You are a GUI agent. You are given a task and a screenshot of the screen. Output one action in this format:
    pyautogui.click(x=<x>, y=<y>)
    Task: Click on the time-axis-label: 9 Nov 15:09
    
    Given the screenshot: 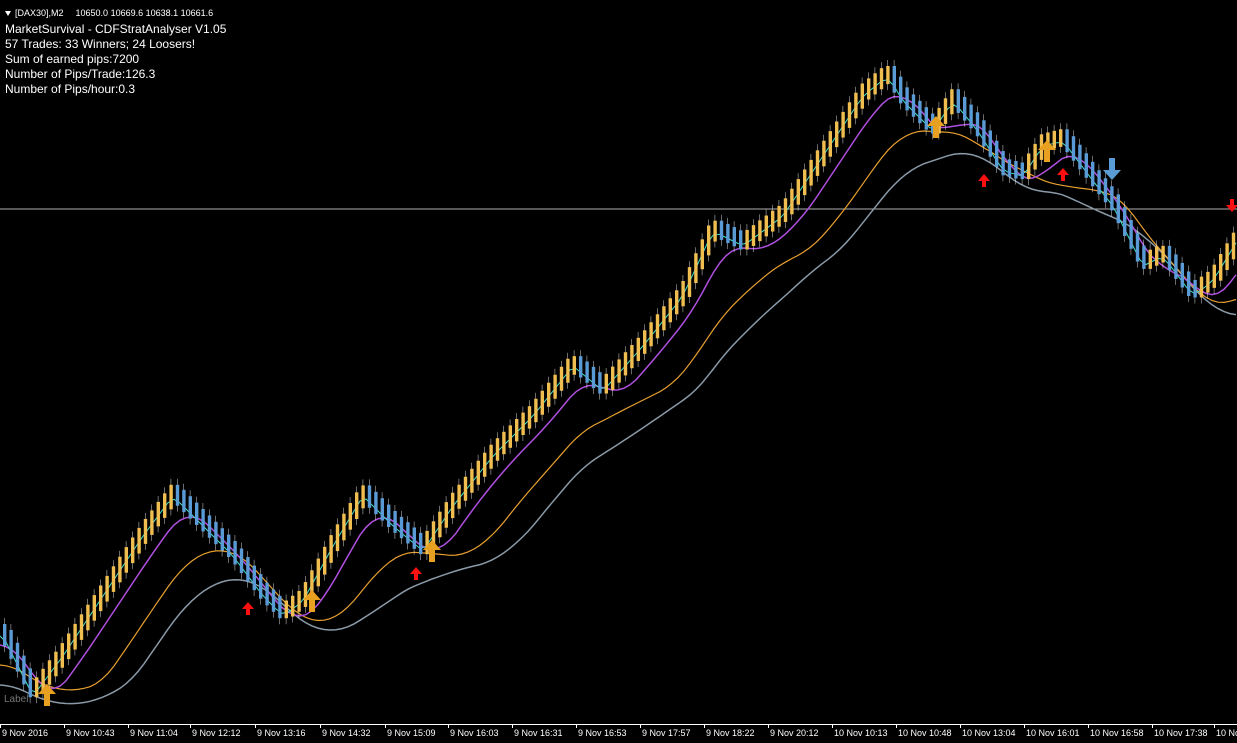 What is the action you would take?
    pyautogui.click(x=411, y=733)
    